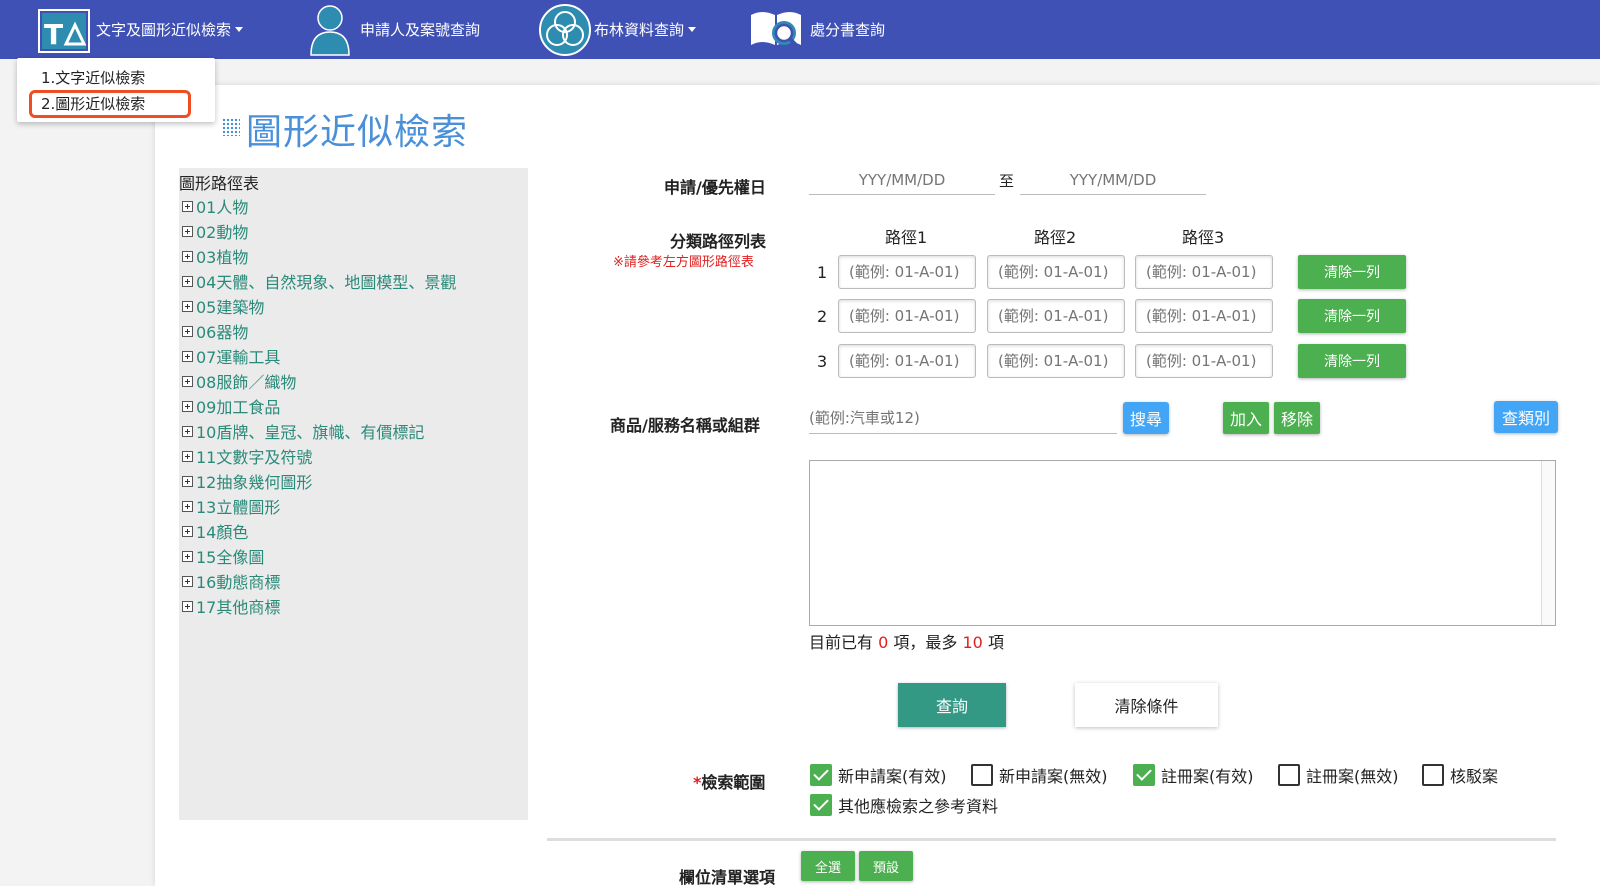 The image size is (1600, 886). Describe the element at coordinates (1204, 361) in the screenshot. I see `path3-row3-input` at that location.